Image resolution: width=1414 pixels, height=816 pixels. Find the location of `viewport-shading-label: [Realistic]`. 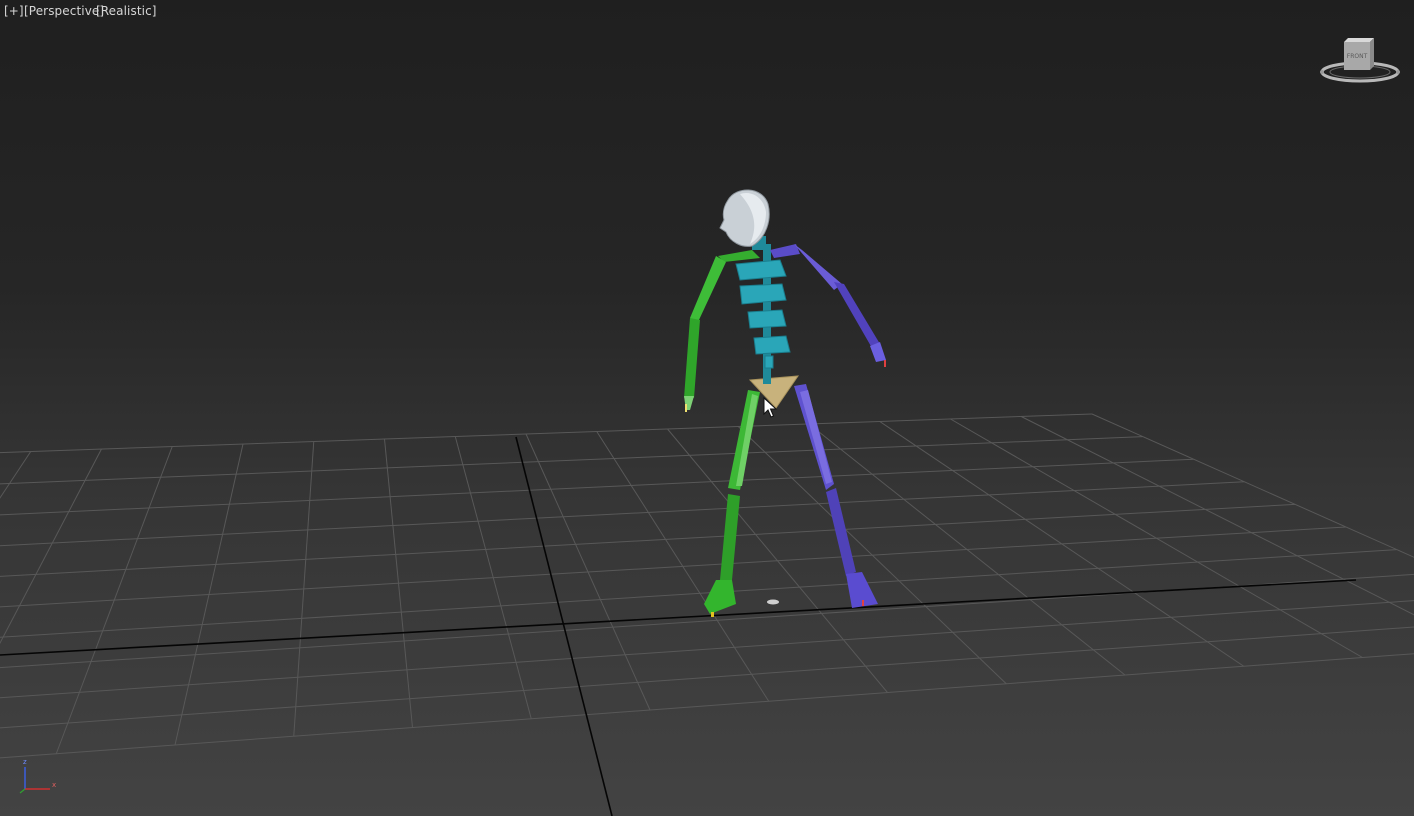

viewport-shading-label: [Realistic] is located at coordinates (126, 11).